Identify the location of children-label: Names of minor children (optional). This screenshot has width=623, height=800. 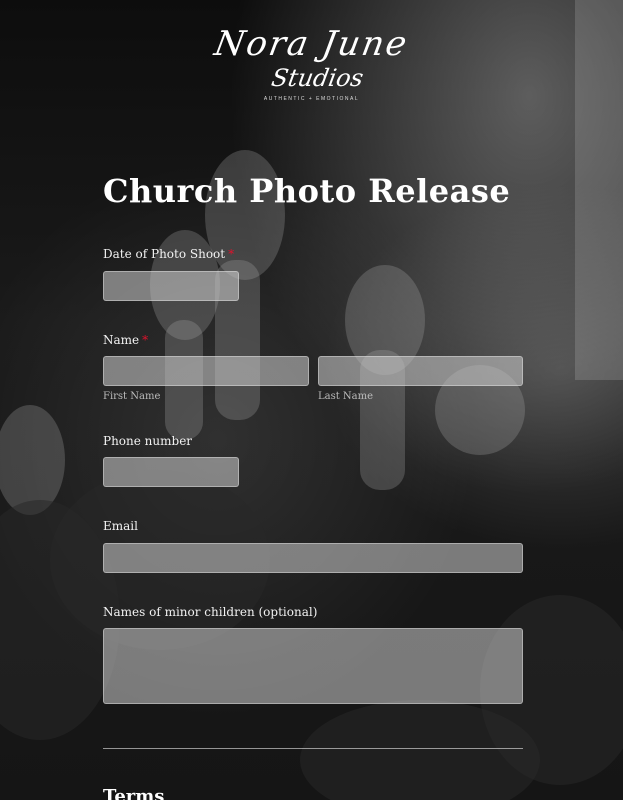
(210, 612).